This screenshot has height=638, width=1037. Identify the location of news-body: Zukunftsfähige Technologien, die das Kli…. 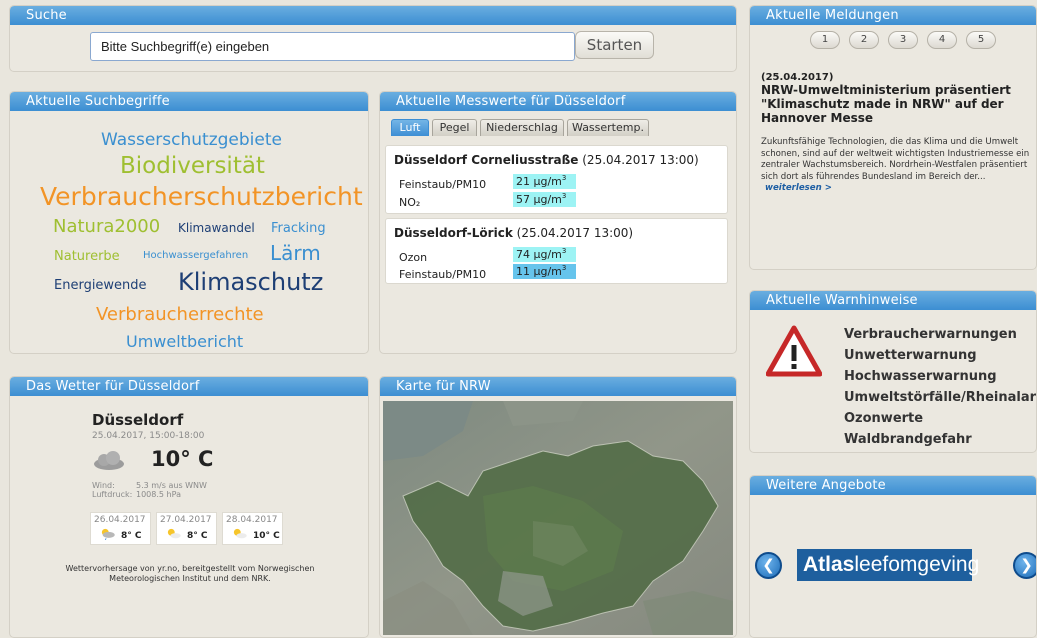
(895, 165).